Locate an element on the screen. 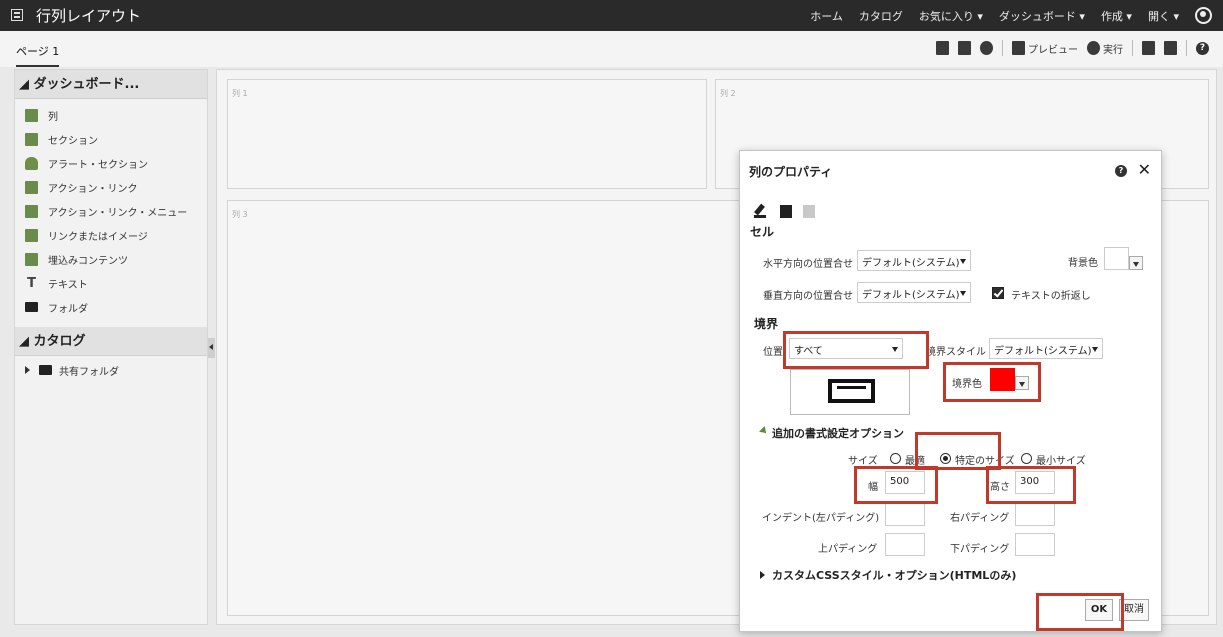 The width and height of the screenshot is (1223, 637). sidebar-item-alert-section: アラート・セクション is located at coordinates (111, 163).